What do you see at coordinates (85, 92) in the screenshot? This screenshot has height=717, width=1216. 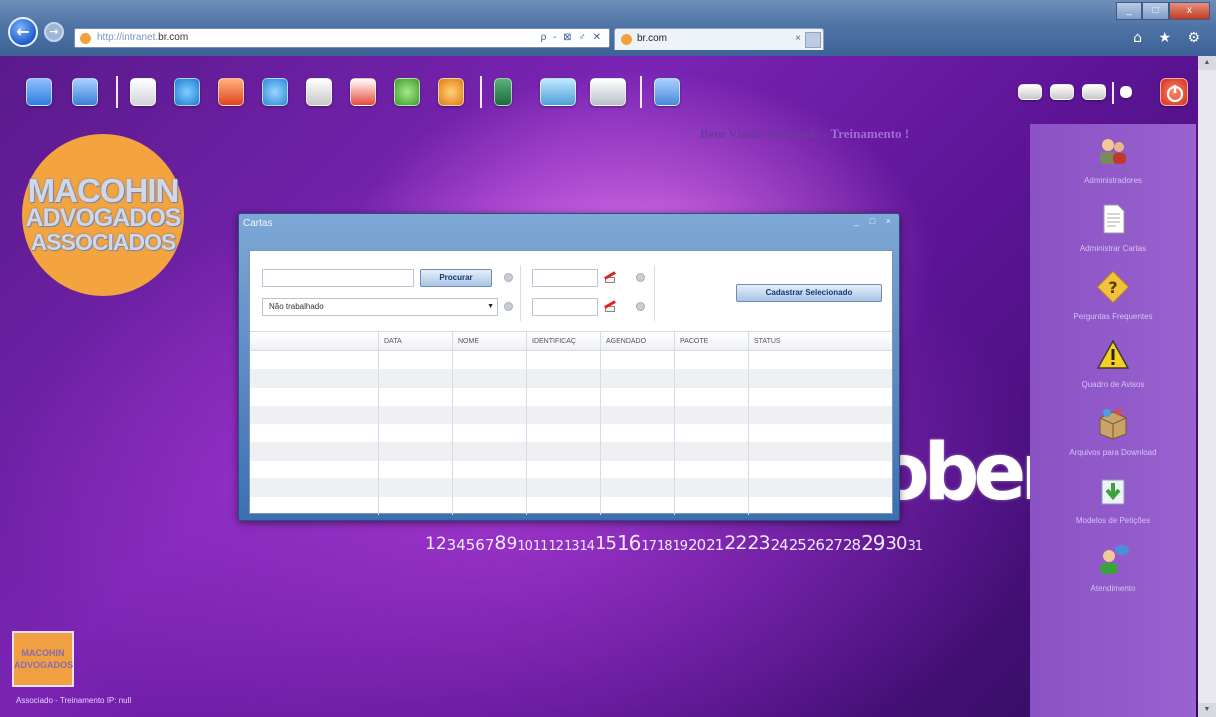 I see `document-edit-icon` at bounding box center [85, 92].